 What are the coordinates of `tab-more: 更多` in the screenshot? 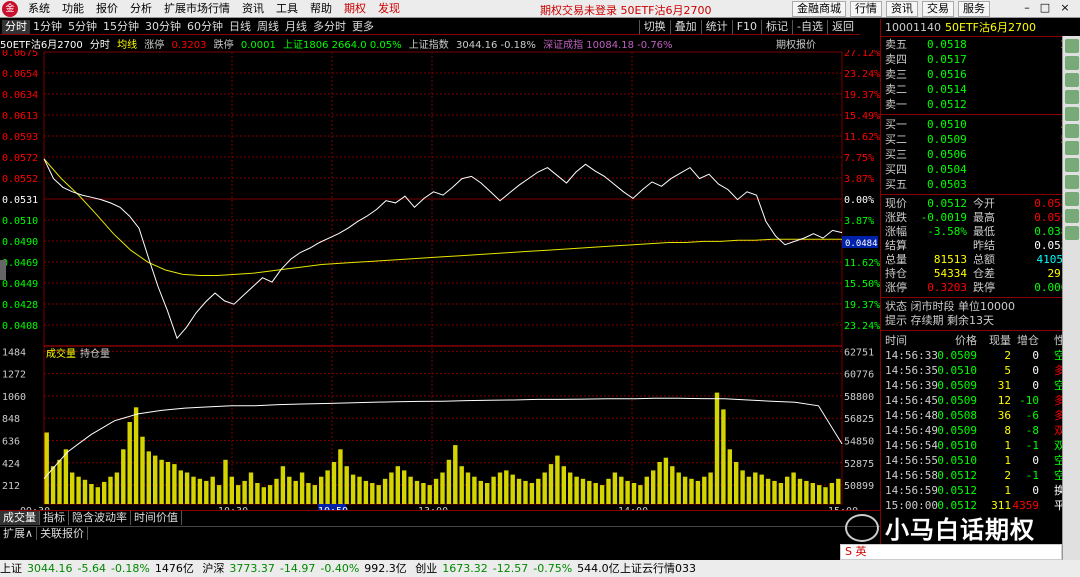 It's located at (363, 27).